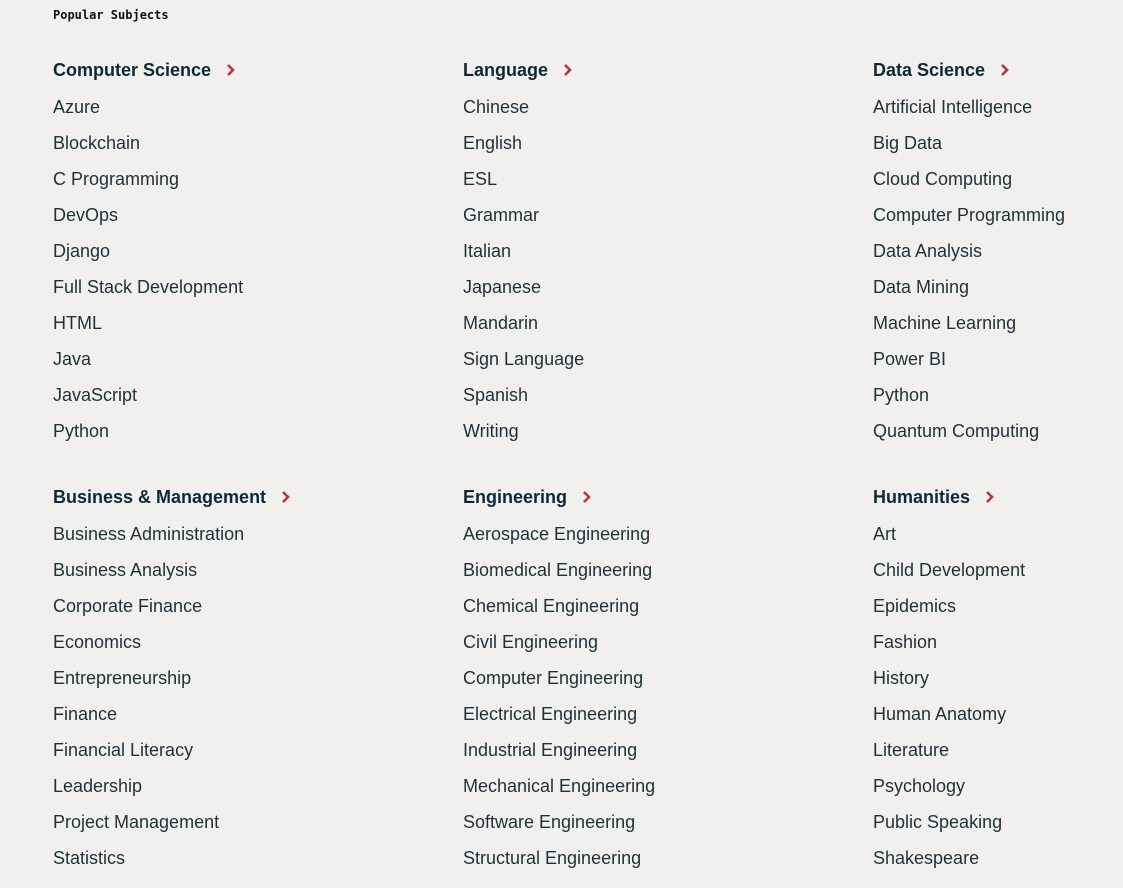 Image resolution: width=1123 pixels, height=888 pixels. What do you see at coordinates (258, 750) in the screenshot?
I see `subject-link: Financial Literacy` at bounding box center [258, 750].